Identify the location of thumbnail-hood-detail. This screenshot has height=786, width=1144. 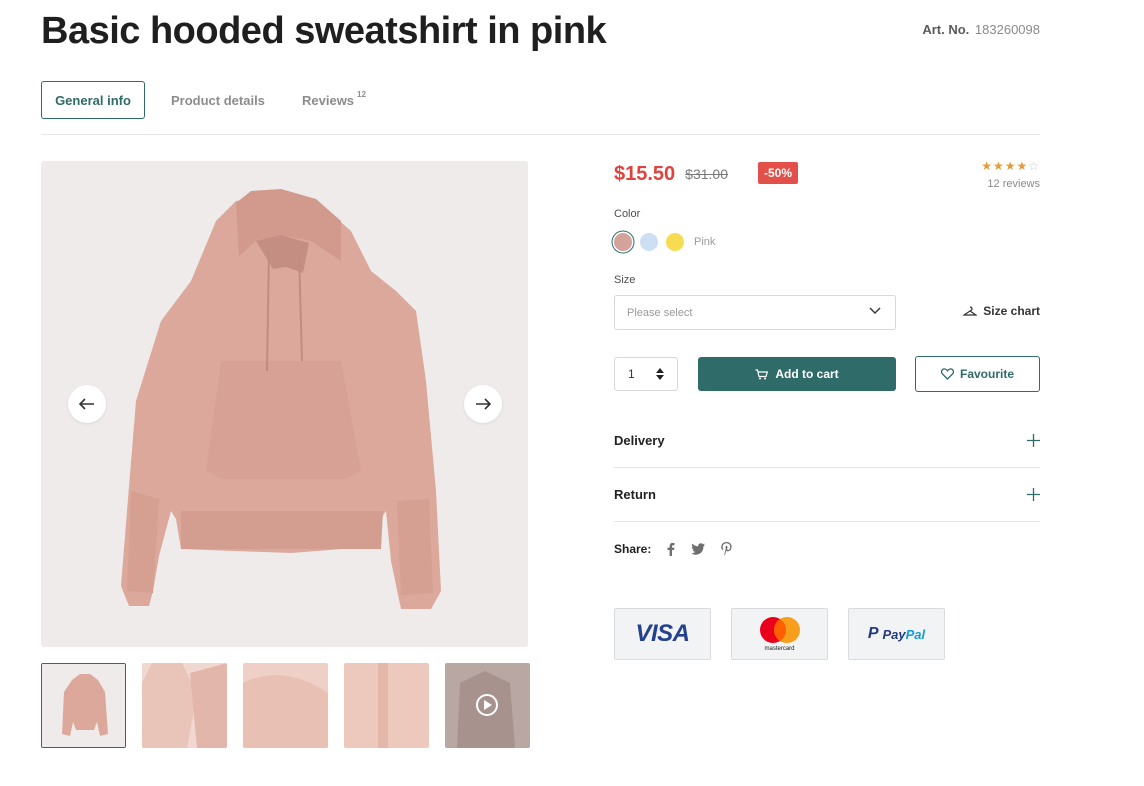
(184, 705).